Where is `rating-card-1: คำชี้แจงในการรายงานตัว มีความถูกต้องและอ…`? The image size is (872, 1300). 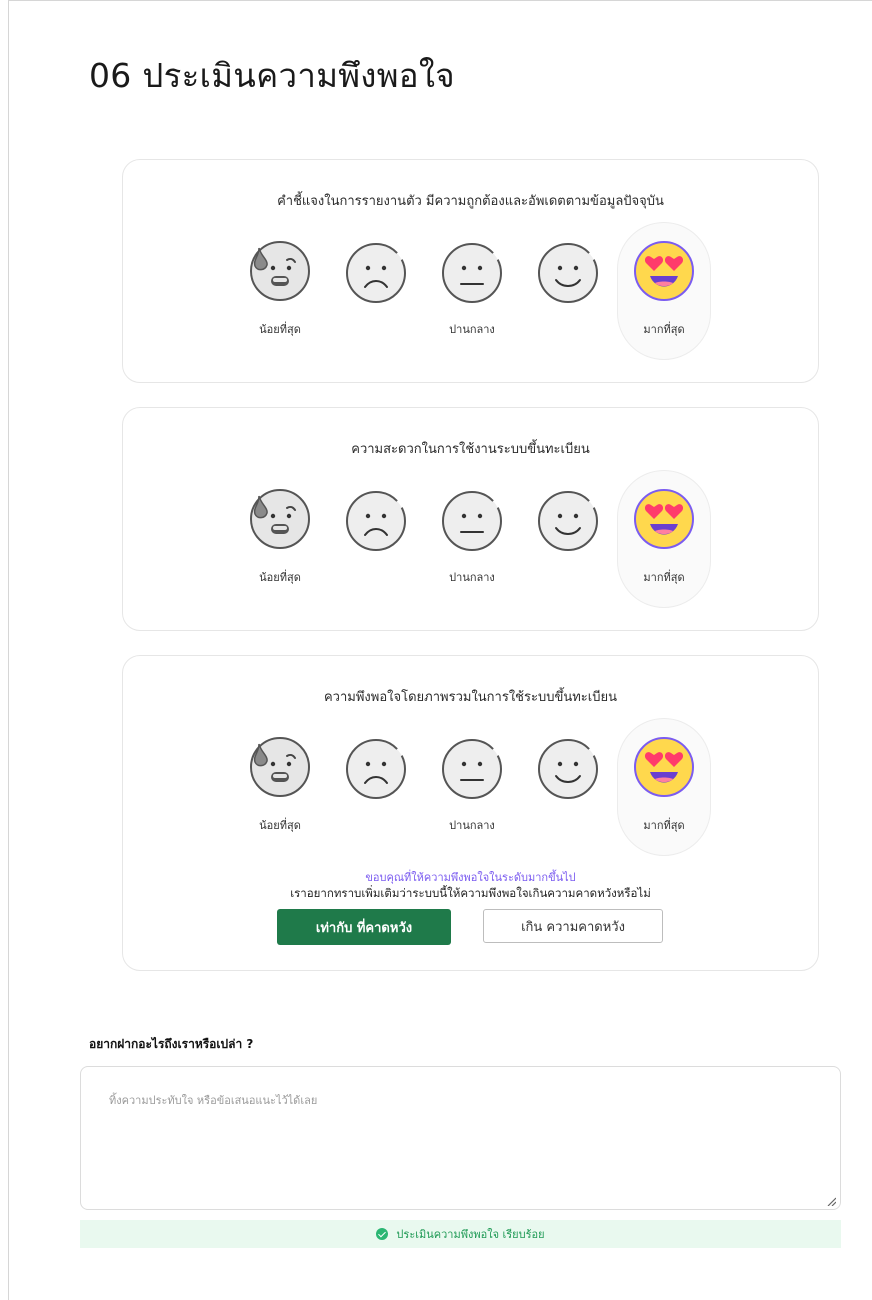
rating-card-1: คำชี้แจงในการรายงานตัว มีความถูกต้องและอ… is located at coordinates (470, 271).